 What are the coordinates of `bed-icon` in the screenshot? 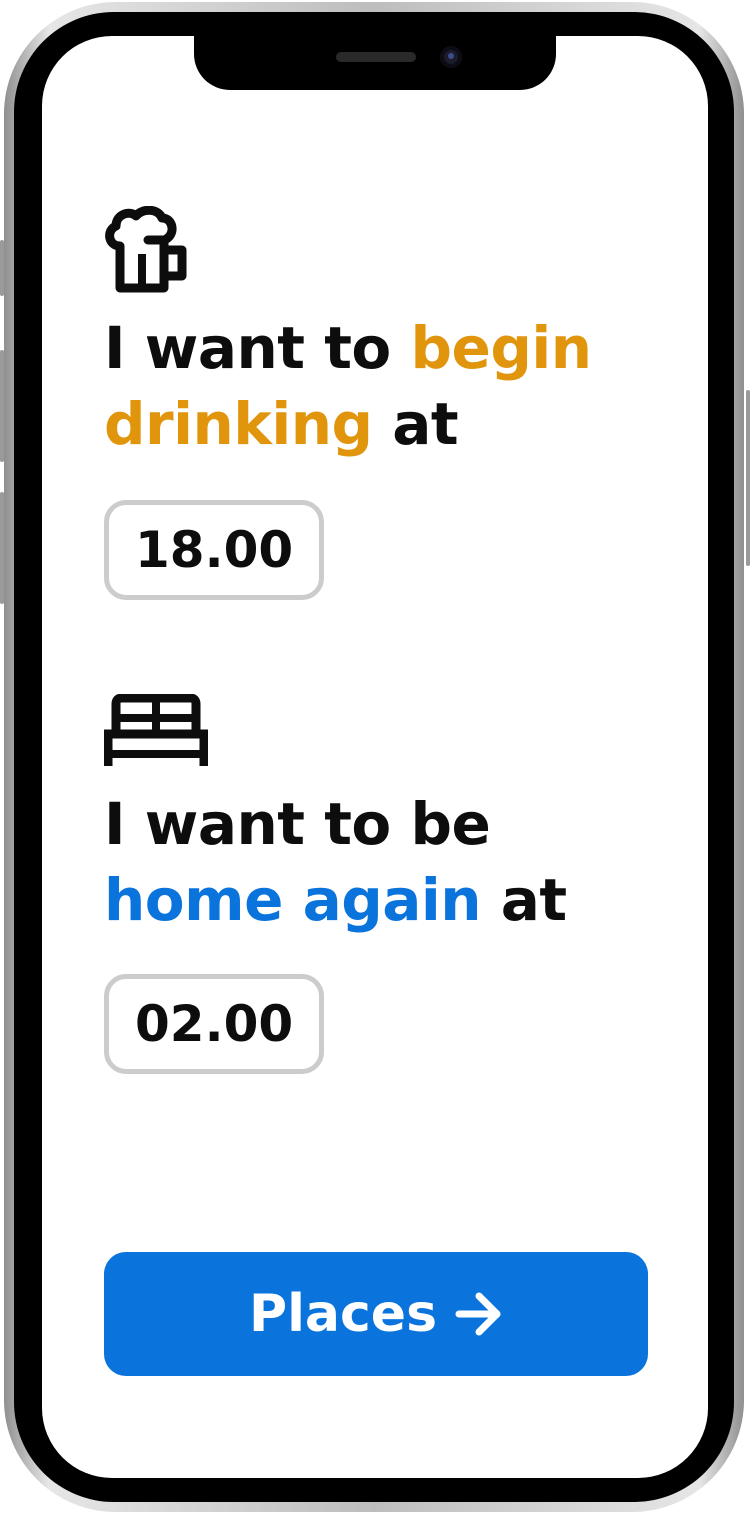 It's located at (156, 730).